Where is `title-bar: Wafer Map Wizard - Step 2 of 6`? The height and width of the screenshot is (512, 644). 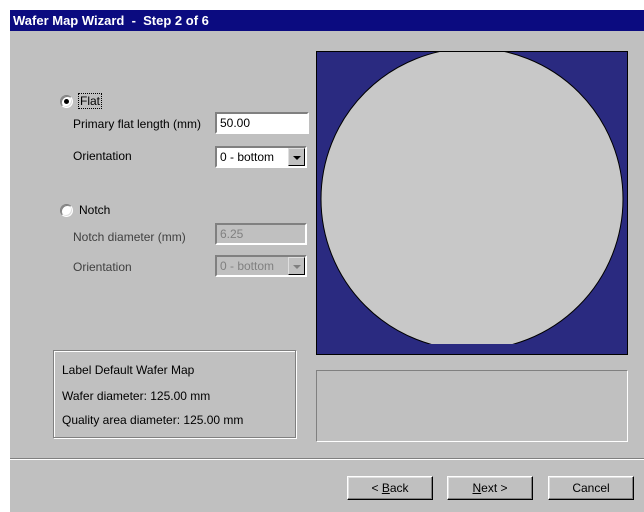 title-bar: Wafer Map Wizard - Step 2 of 6 is located at coordinates (327, 20).